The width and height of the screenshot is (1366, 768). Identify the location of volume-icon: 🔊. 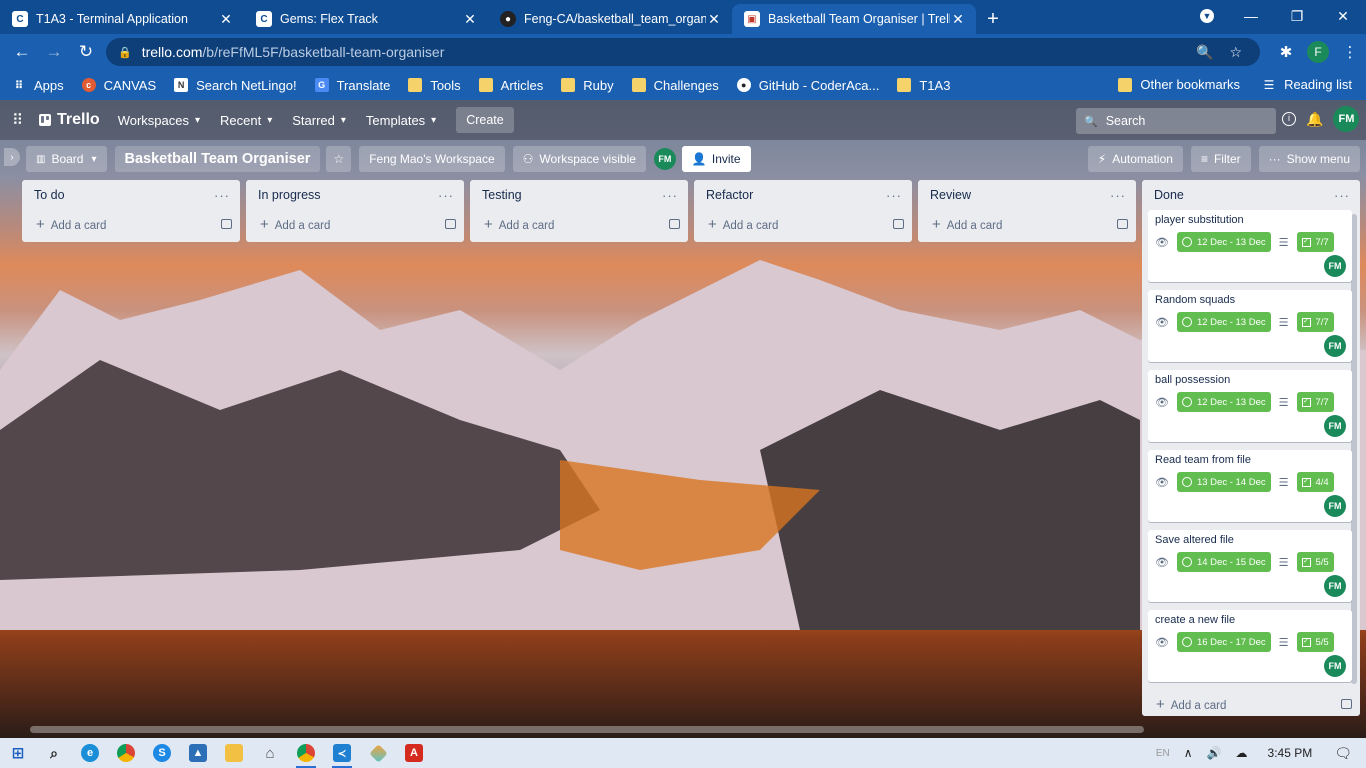
(1214, 753).